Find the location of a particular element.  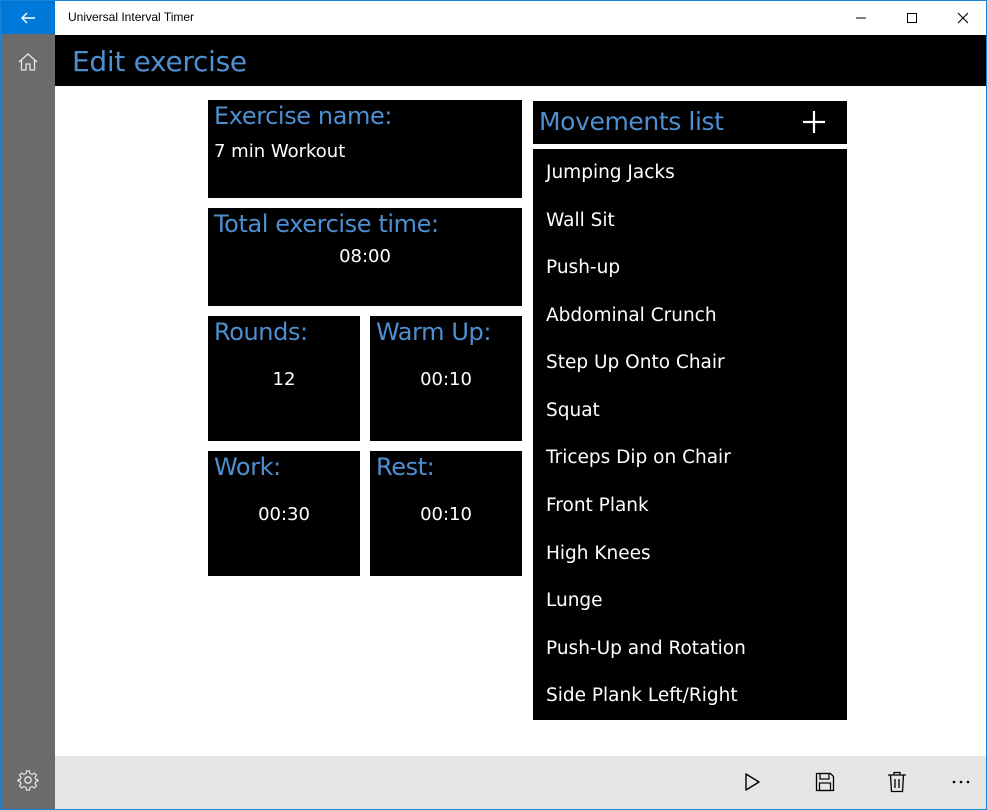

warmup-tile: Warm Up: 00:10 is located at coordinates (446, 378).